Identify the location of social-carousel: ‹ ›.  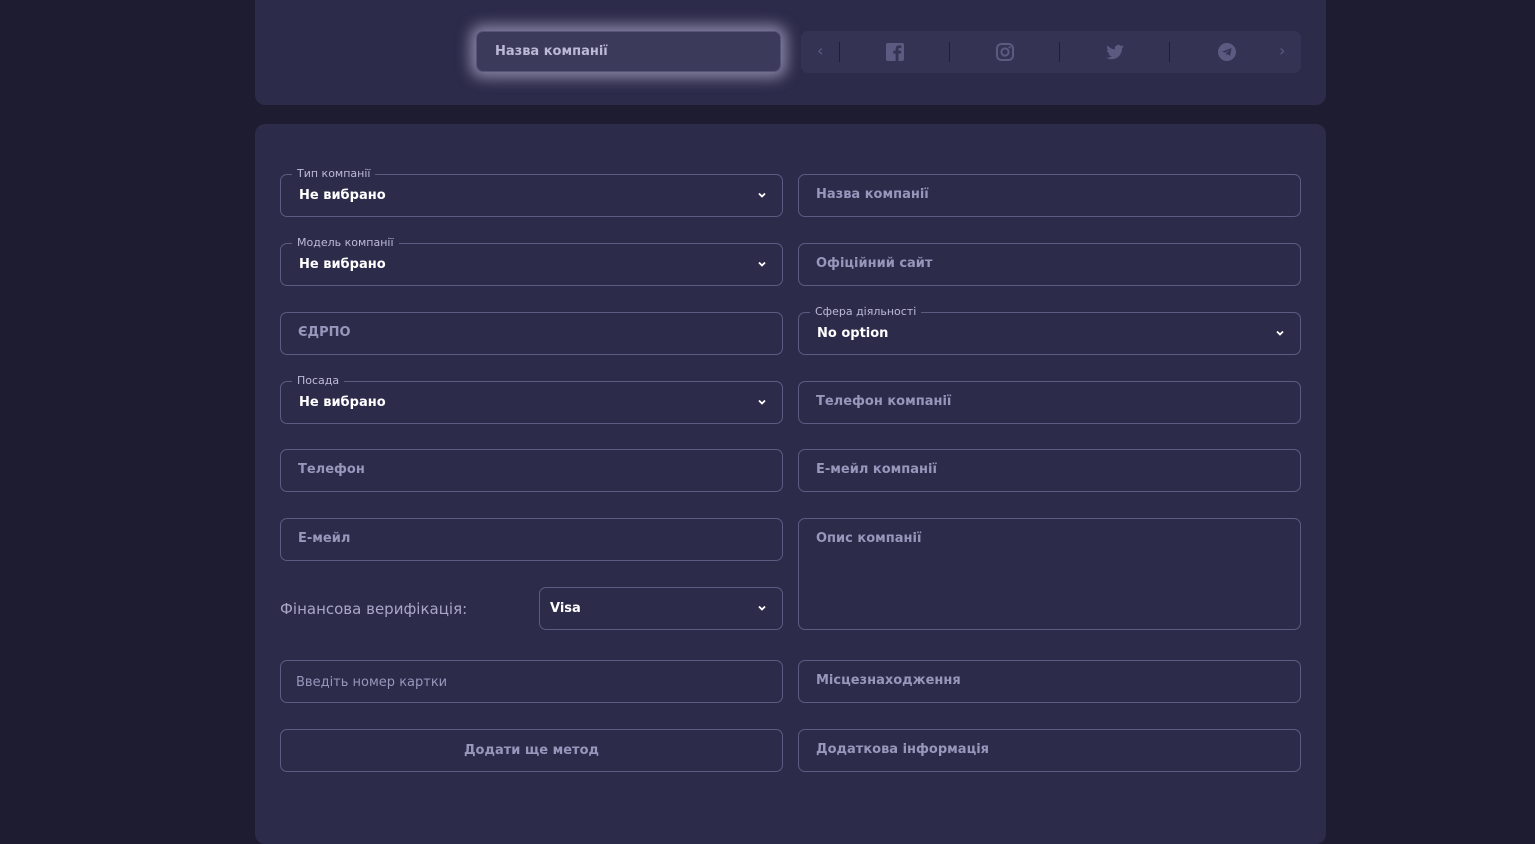
(1051, 52).